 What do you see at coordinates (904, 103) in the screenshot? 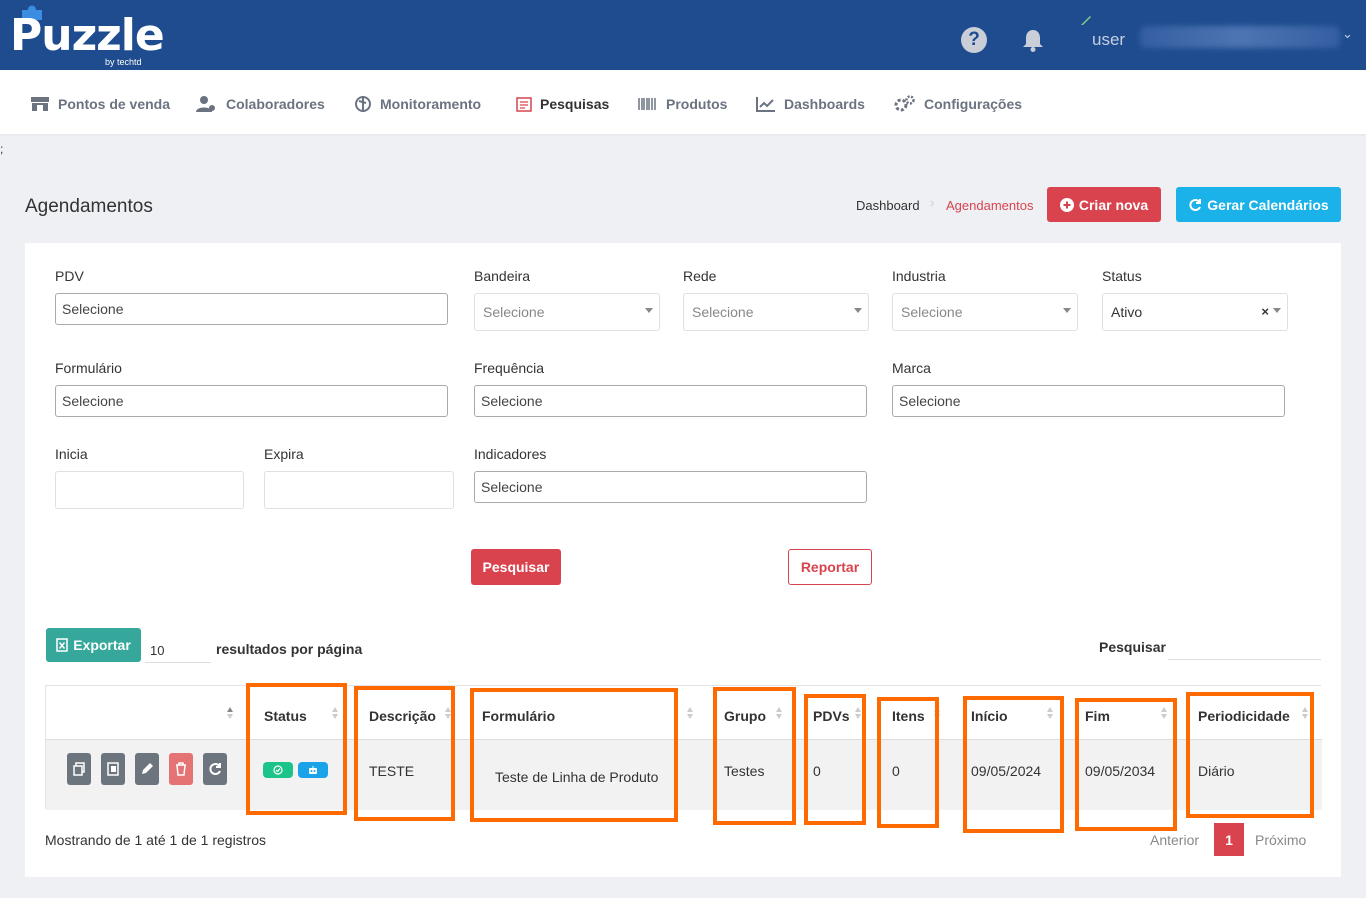
I see `gears-icon` at bounding box center [904, 103].